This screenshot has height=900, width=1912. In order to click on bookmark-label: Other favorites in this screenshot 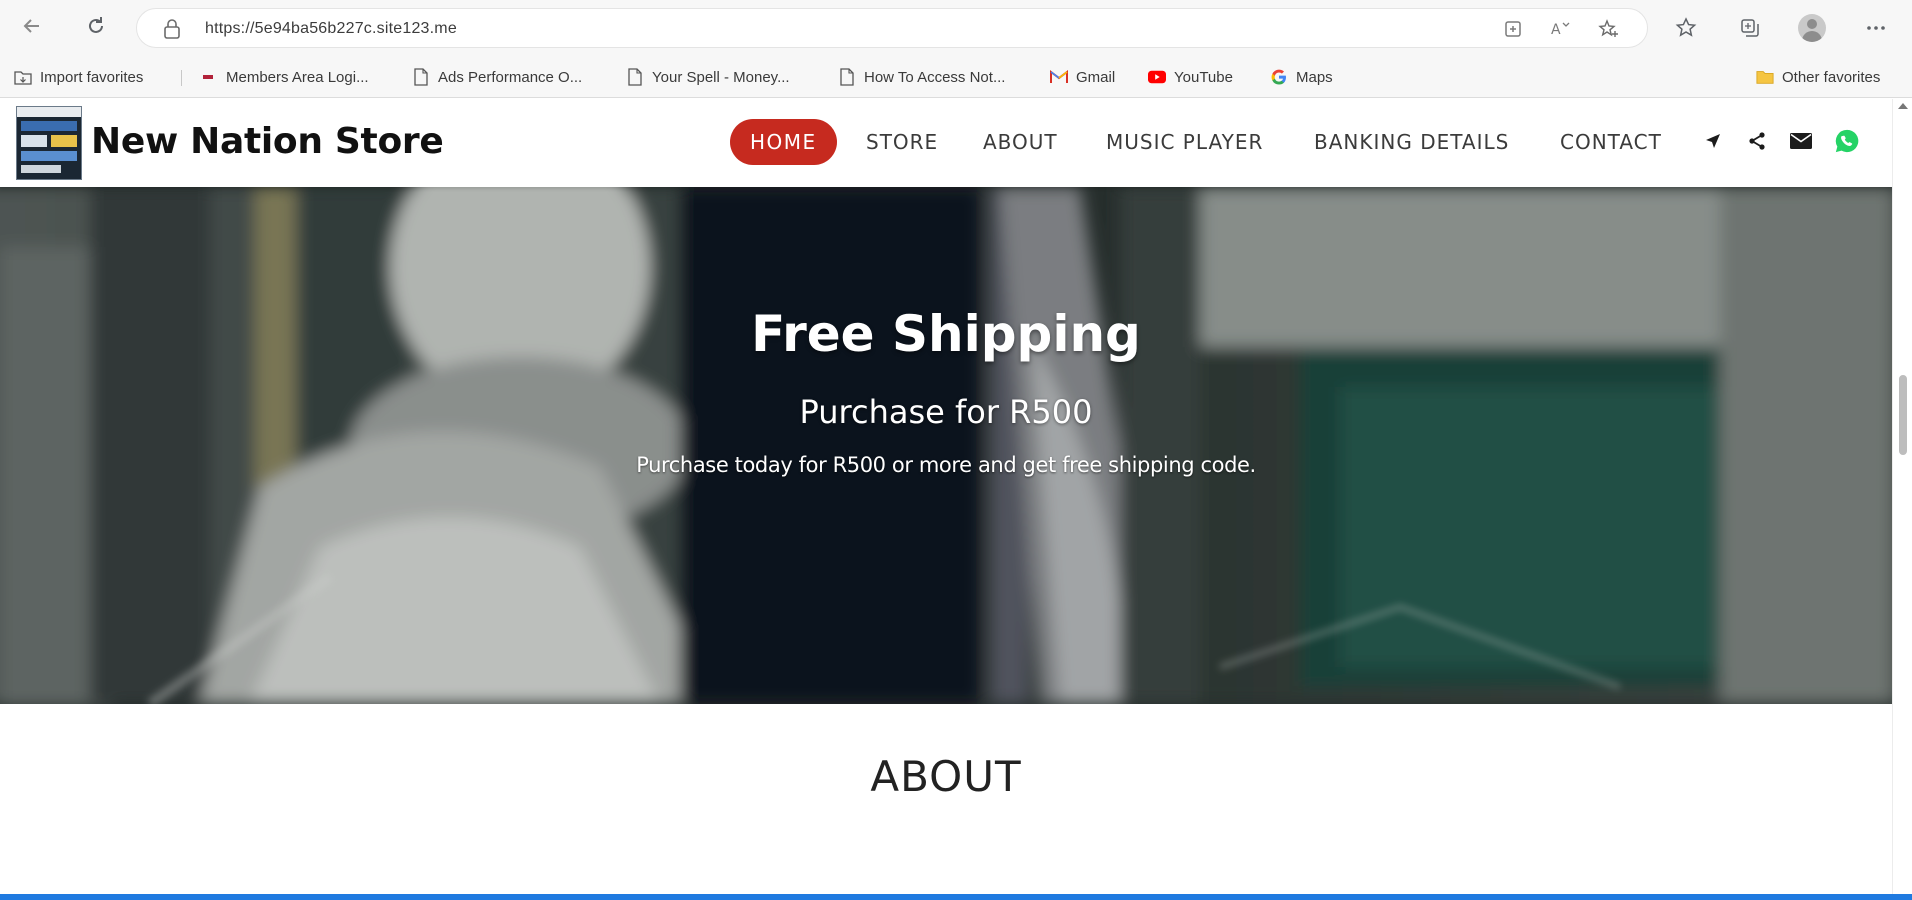, I will do `click(1831, 77)`.